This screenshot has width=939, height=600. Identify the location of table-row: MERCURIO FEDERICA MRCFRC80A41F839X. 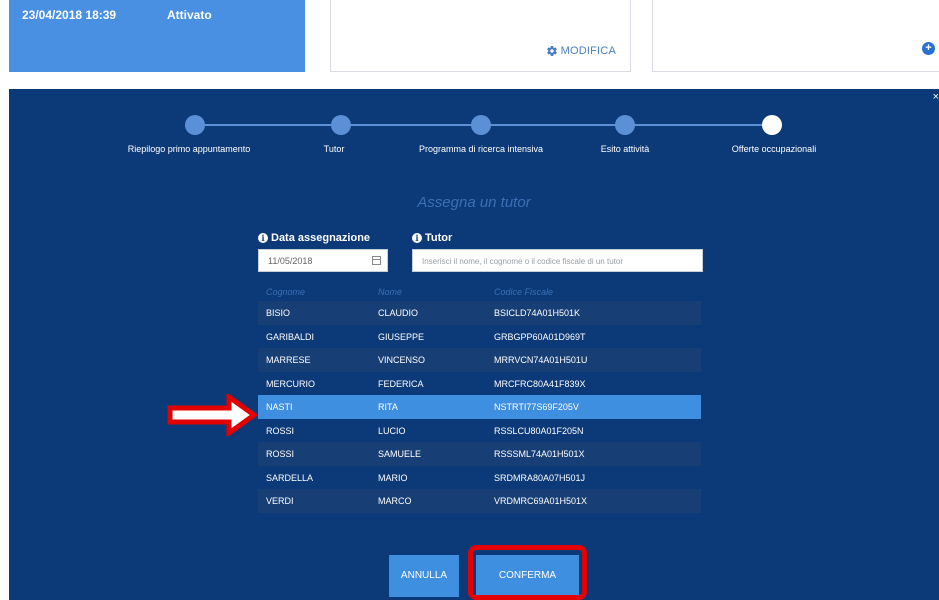
(479, 383).